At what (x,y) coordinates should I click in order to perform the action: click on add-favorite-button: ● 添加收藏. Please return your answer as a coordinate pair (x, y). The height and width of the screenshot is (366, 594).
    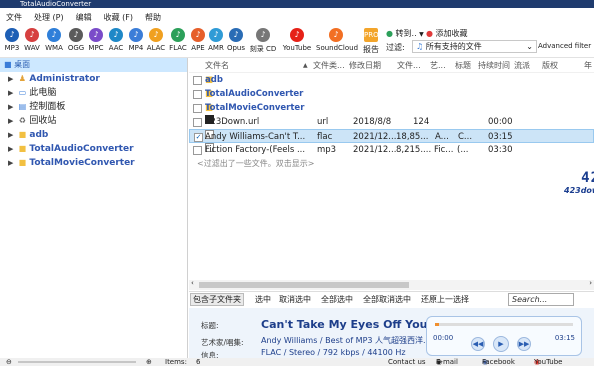
    Looking at the image, I should click on (447, 33).